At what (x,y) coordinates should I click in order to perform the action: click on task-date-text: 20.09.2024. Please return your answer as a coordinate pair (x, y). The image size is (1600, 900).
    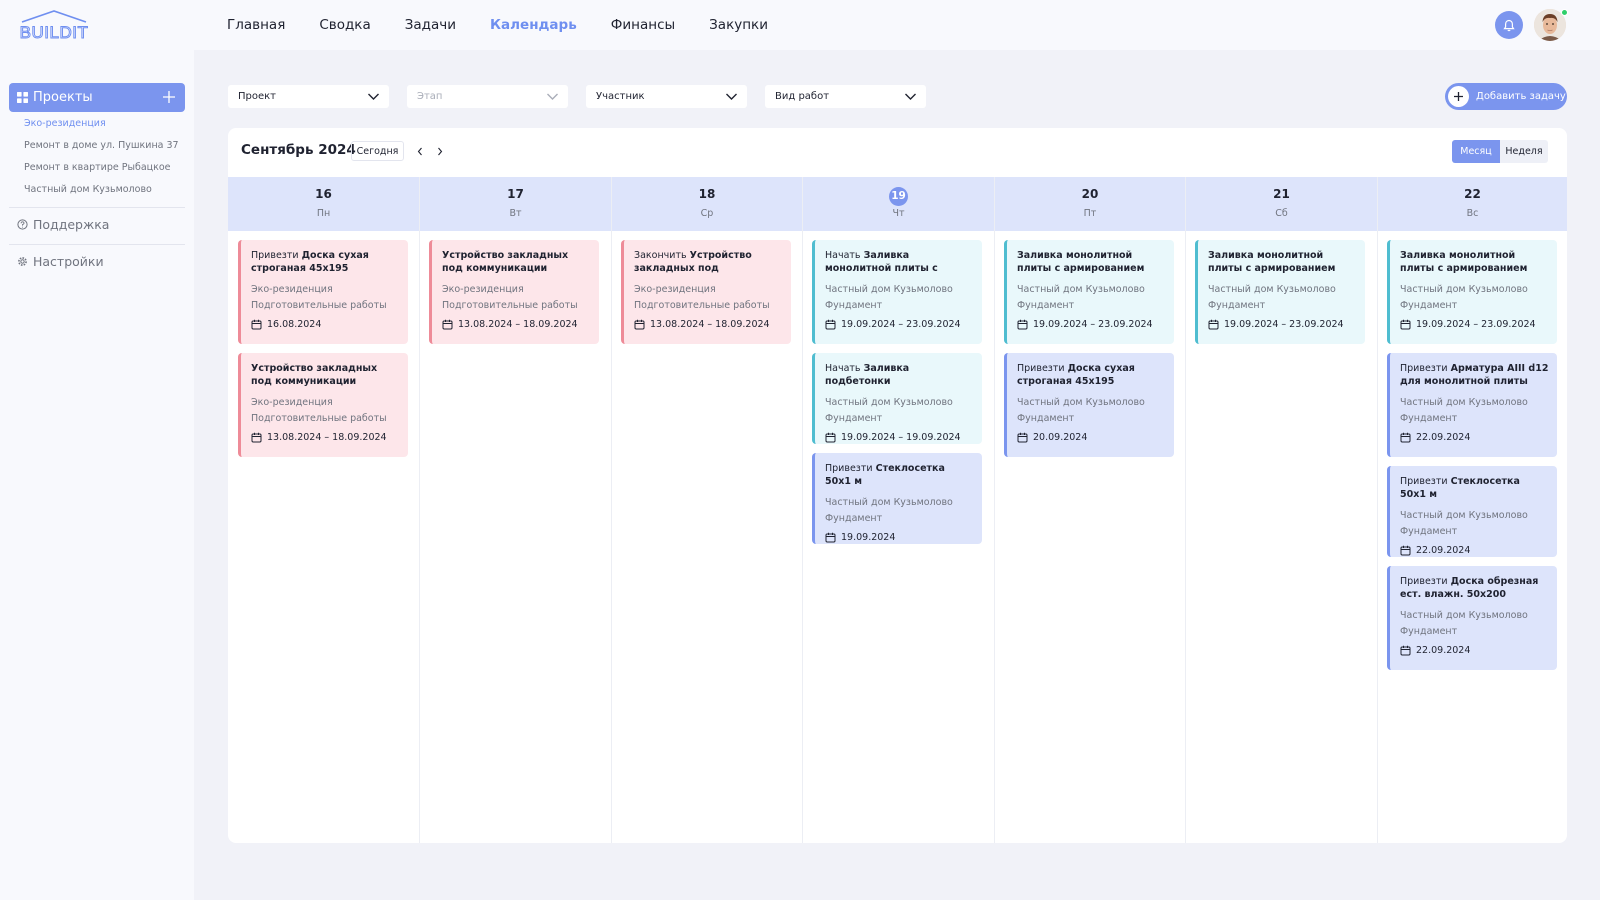
    Looking at the image, I should click on (1060, 437).